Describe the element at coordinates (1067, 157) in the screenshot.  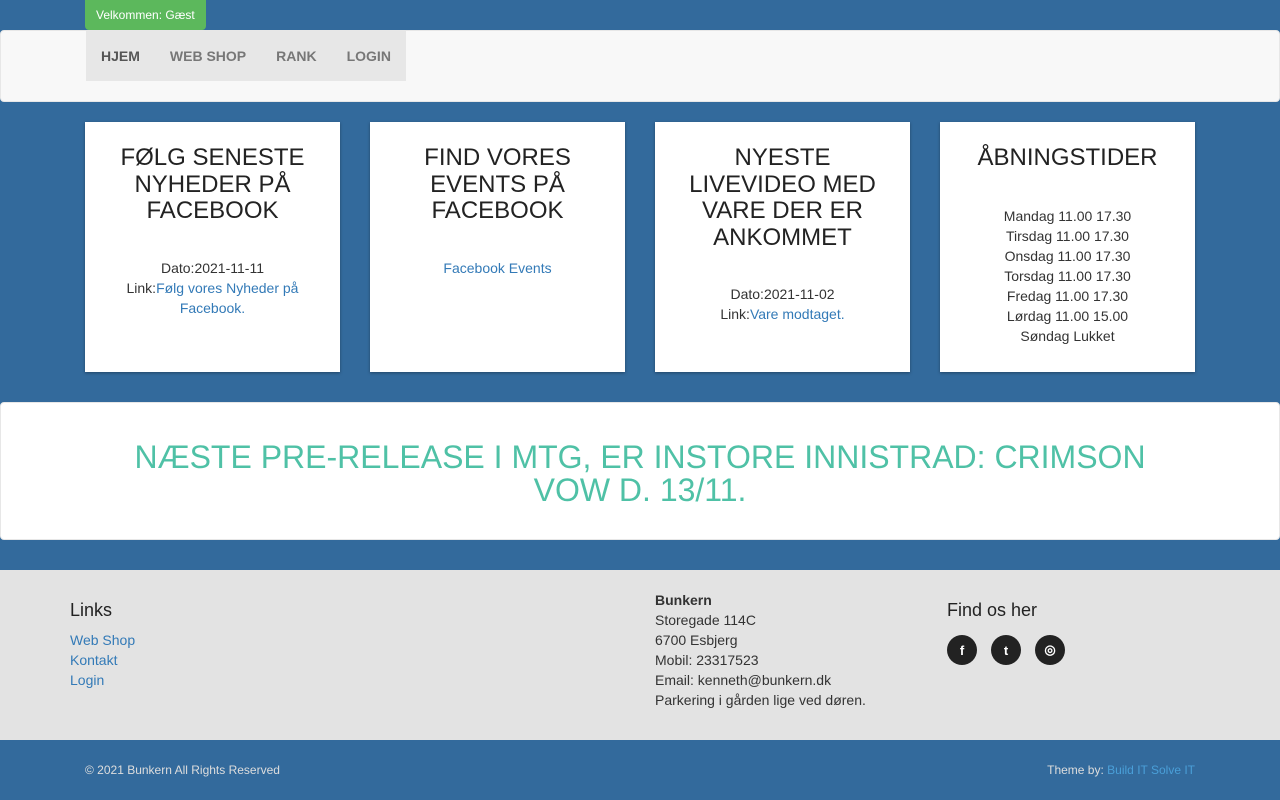
I see `card-title: ÅBNINGSTIDER` at that location.